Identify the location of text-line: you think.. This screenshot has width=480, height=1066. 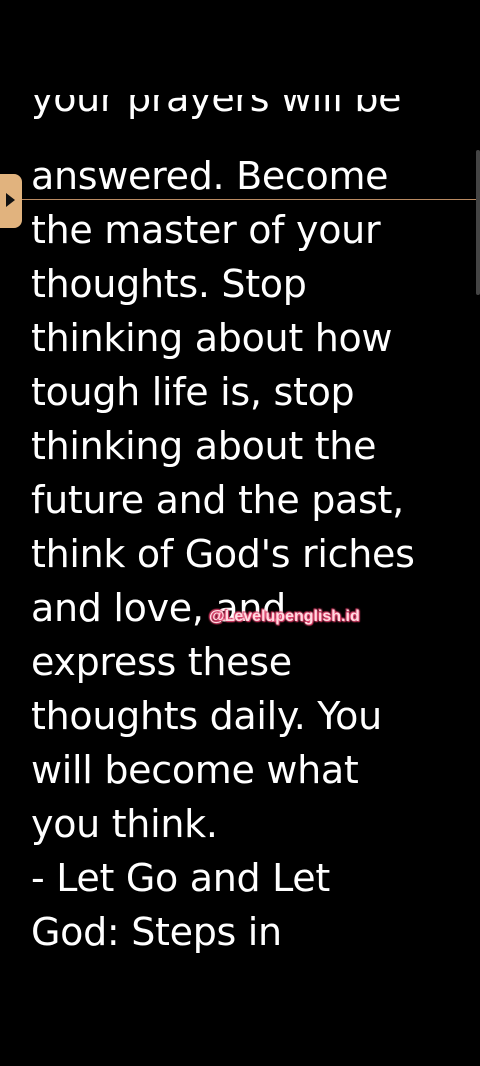
(124, 824).